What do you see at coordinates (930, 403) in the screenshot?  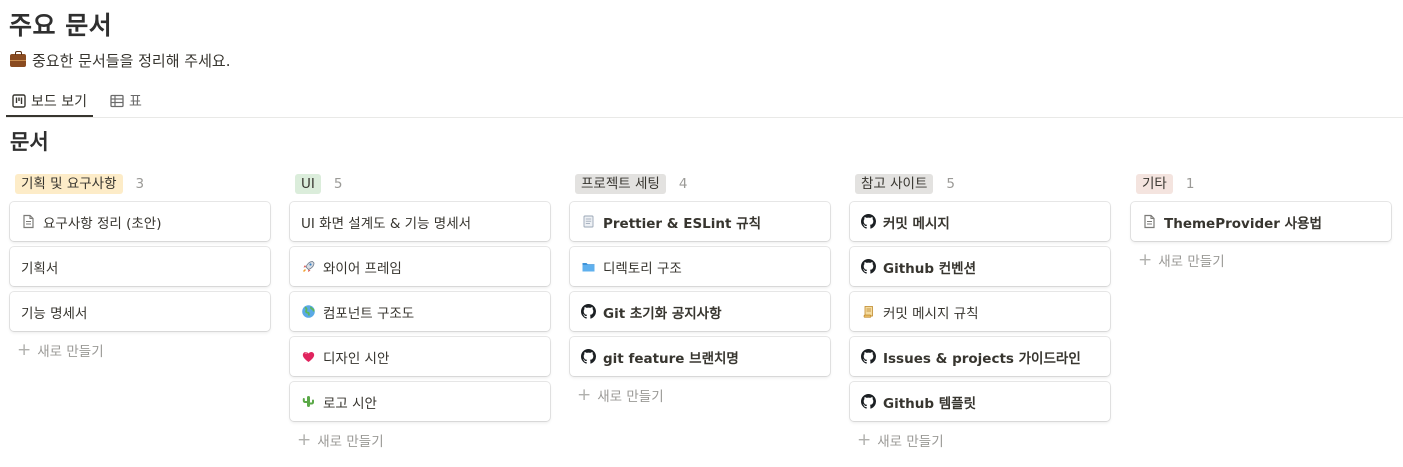 I see `card-title: Github 템플릿` at bounding box center [930, 403].